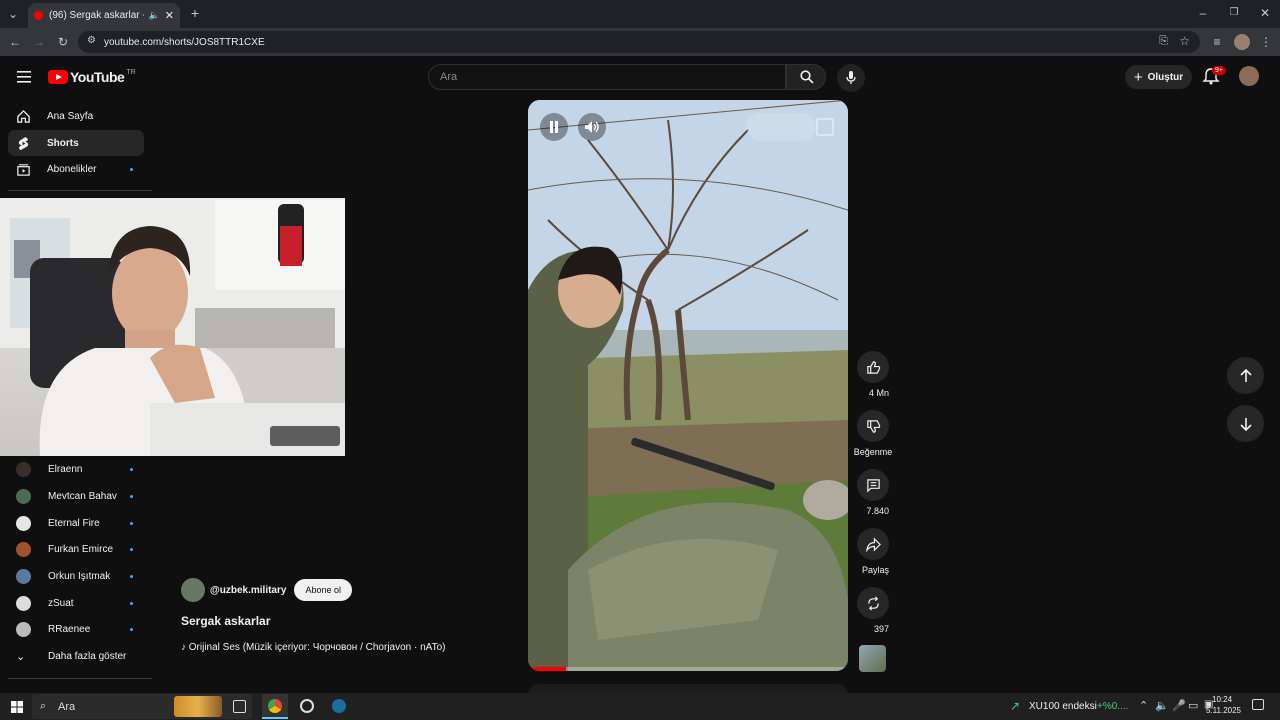 The width and height of the screenshot is (1280, 720). I want to click on windows-start-icon, so click(17, 707).